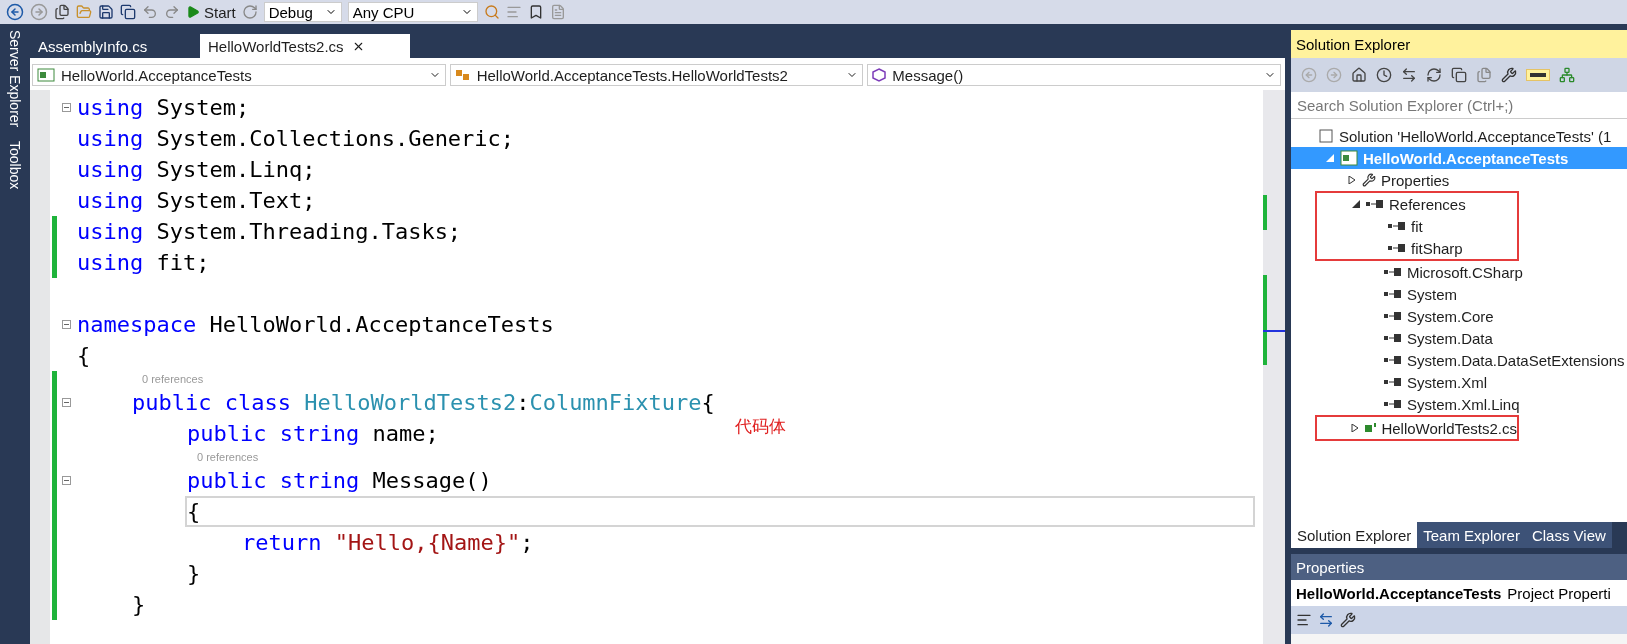  What do you see at coordinates (1417, 226) in the screenshot?
I see `tree-item: fit` at bounding box center [1417, 226].